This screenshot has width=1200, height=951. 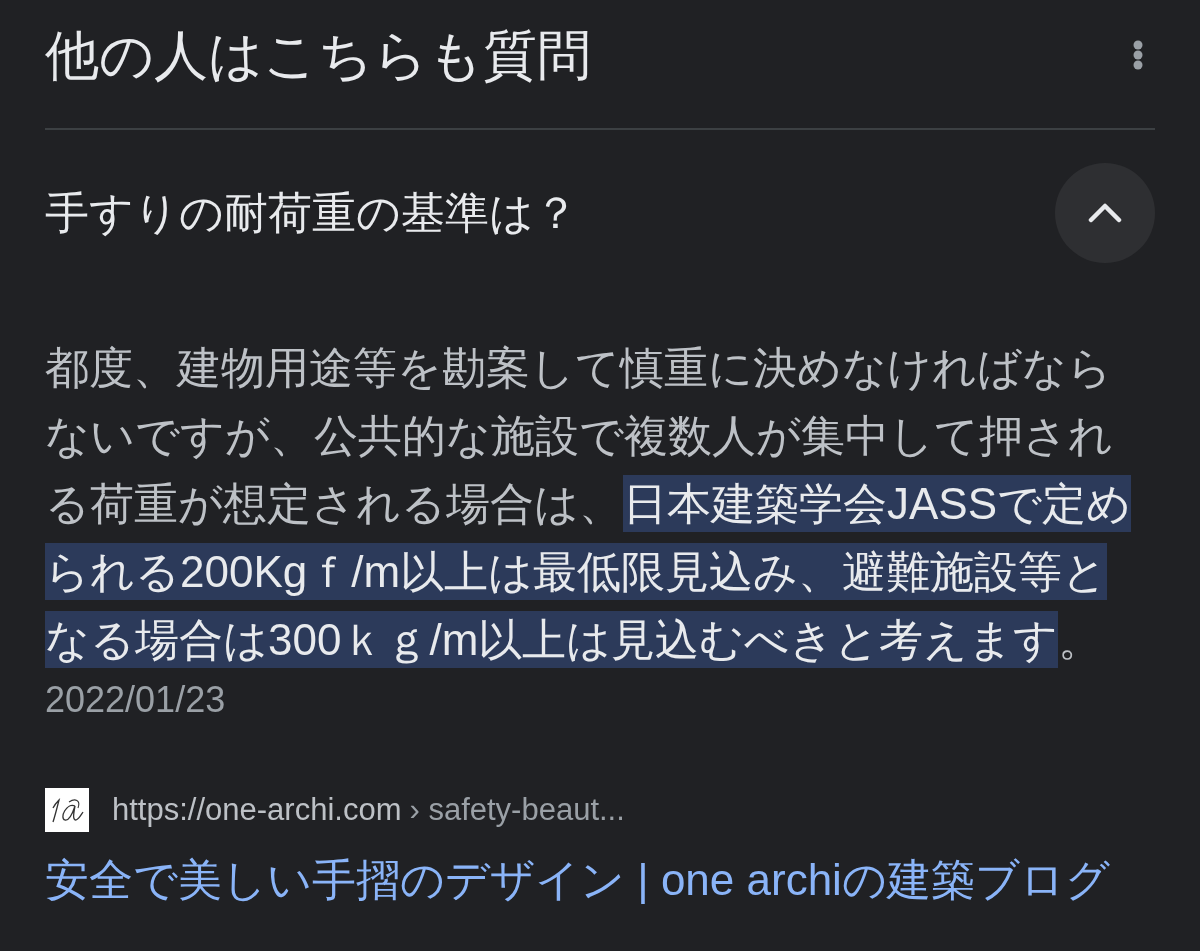 I want to click on site-favicon-icon, so click(x=67, y=810).